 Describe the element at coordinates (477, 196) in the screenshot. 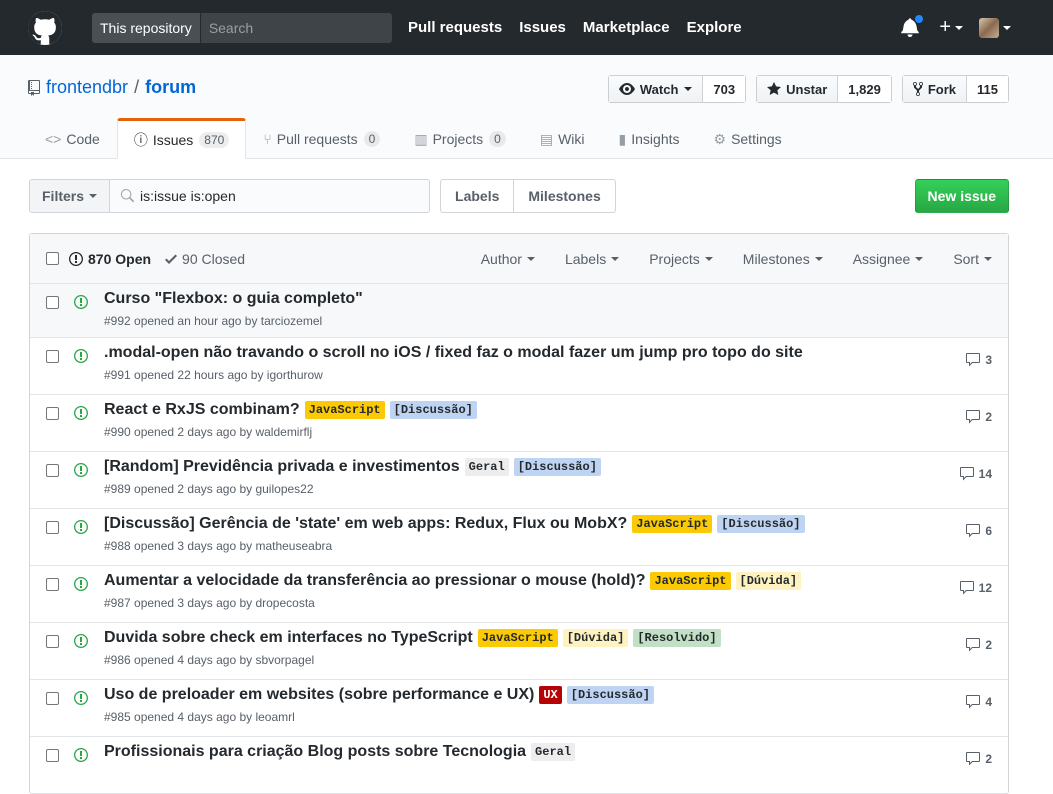

I see `labels-button: Labels` at that location.